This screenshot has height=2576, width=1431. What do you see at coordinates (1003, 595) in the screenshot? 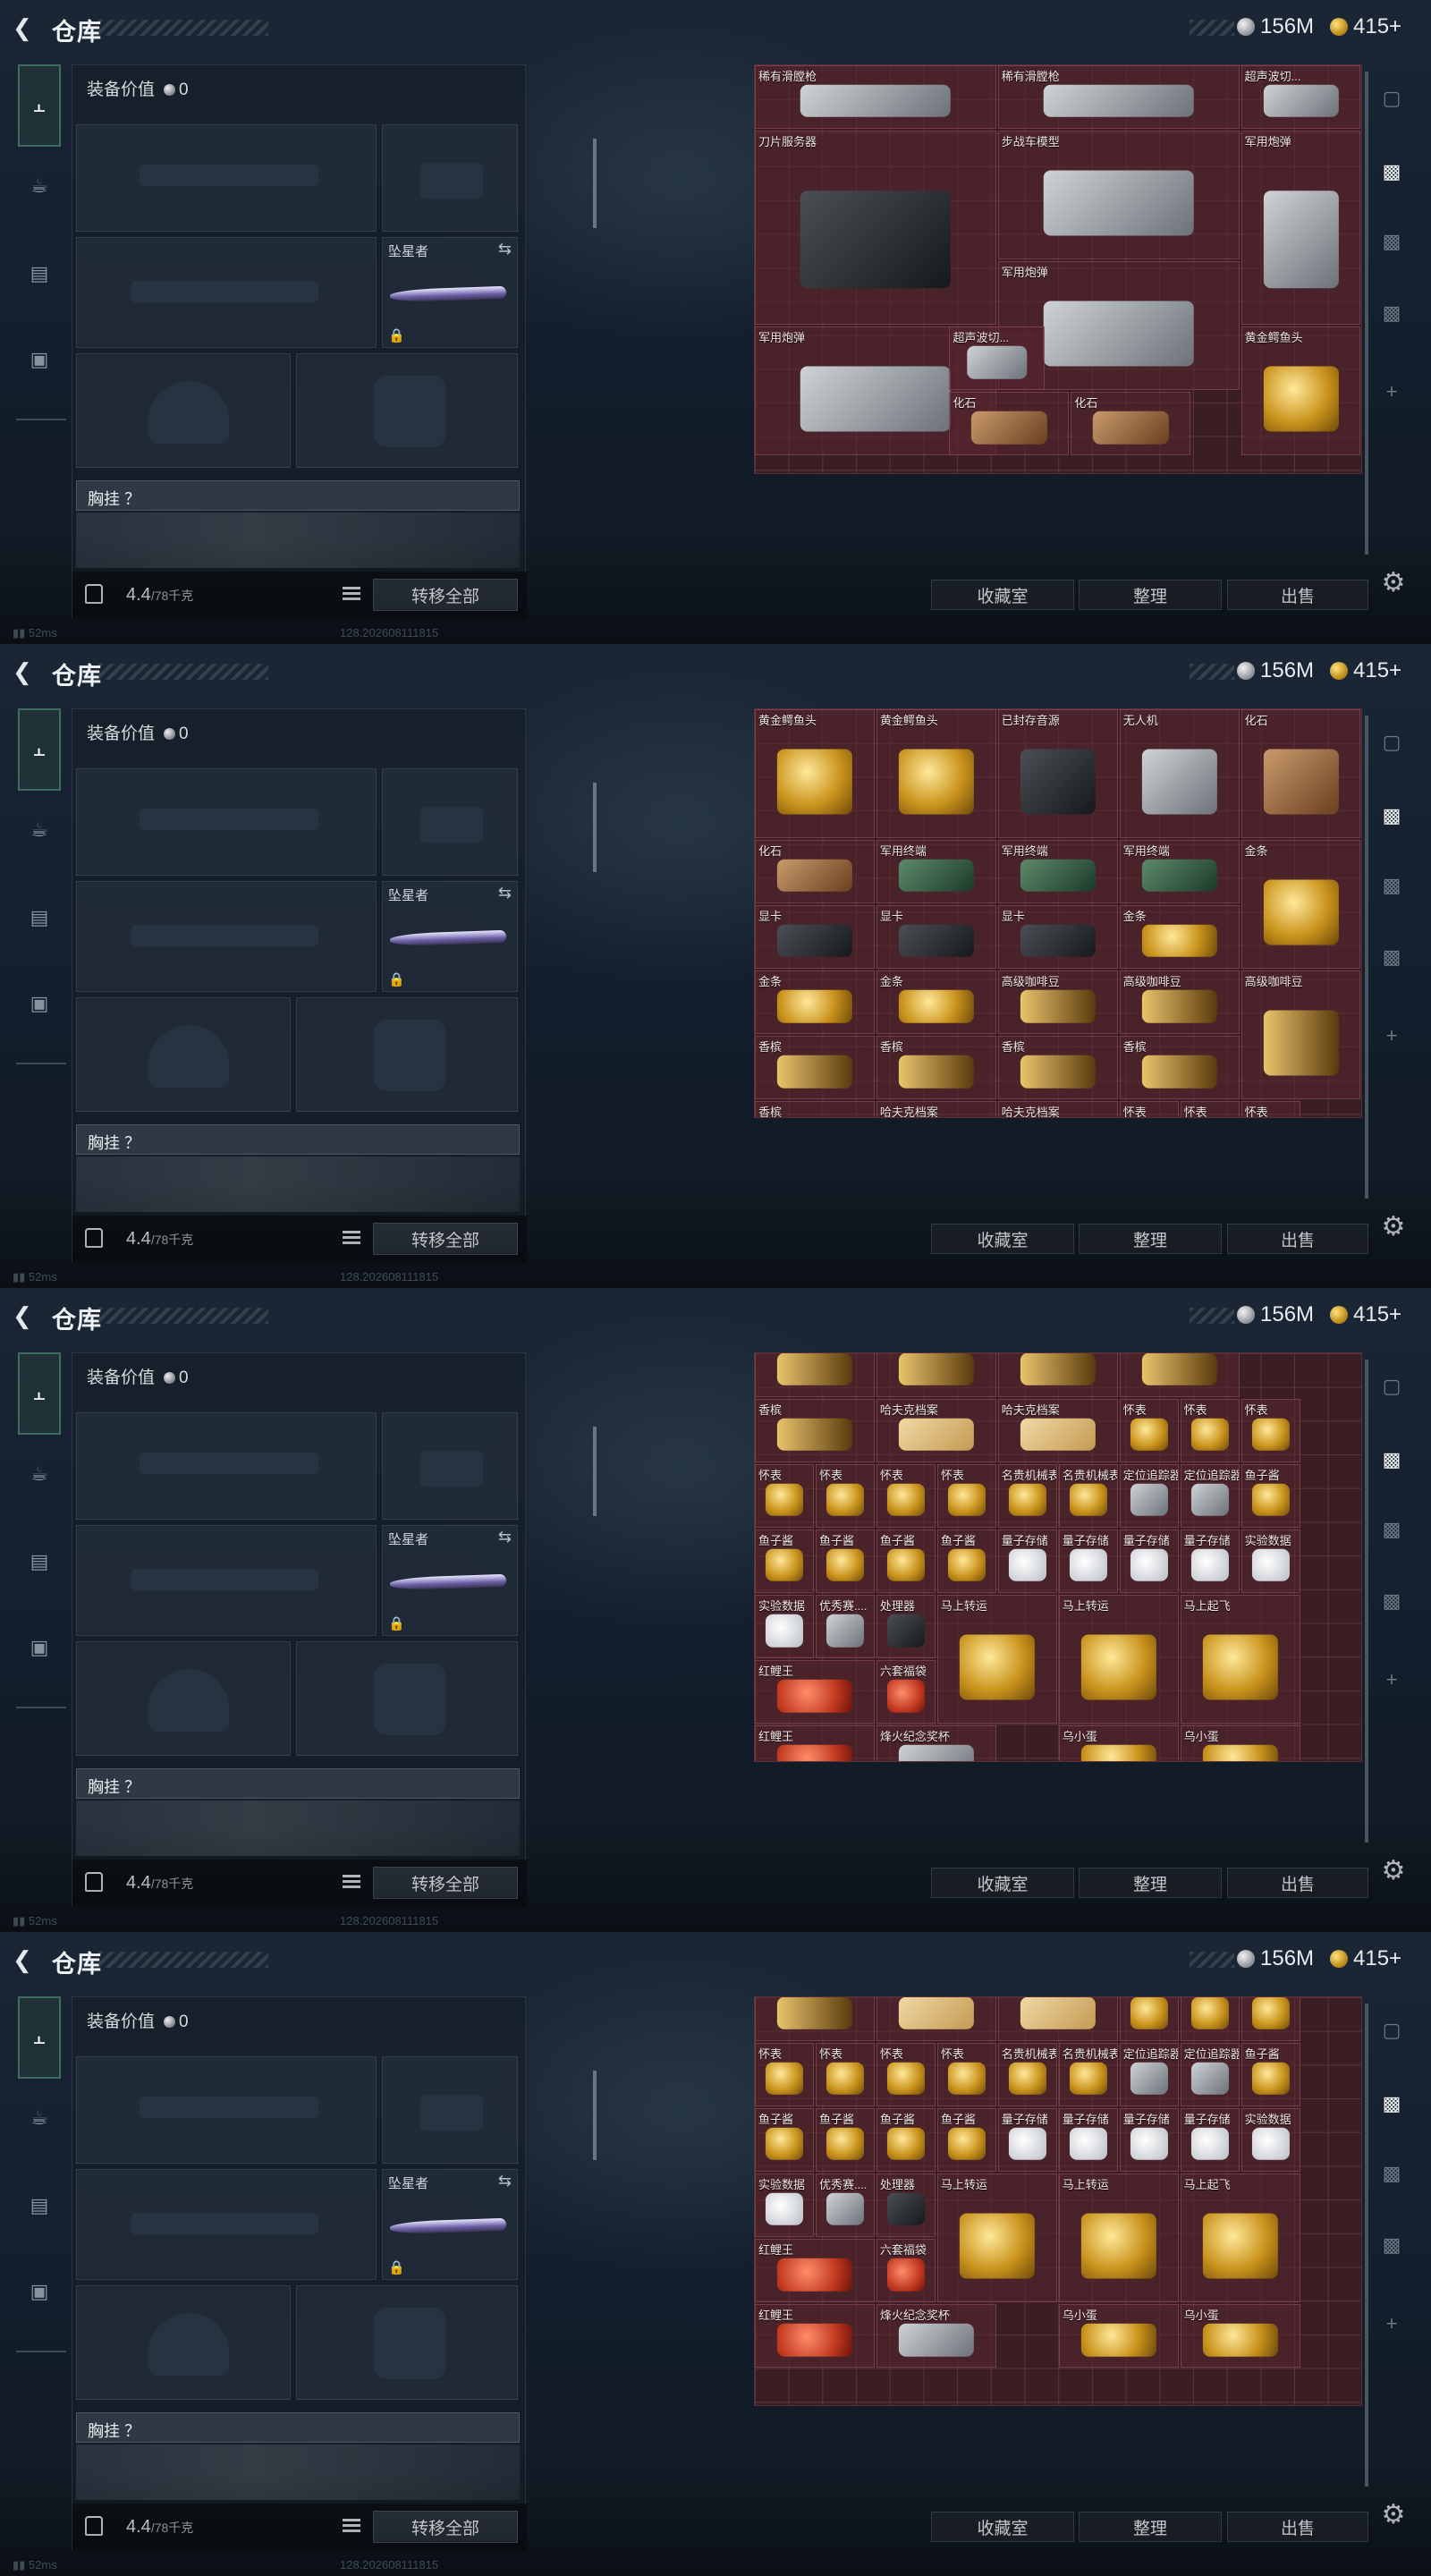
I see `collection-room-button: 收藏室` at bounding box center [1003, 595].